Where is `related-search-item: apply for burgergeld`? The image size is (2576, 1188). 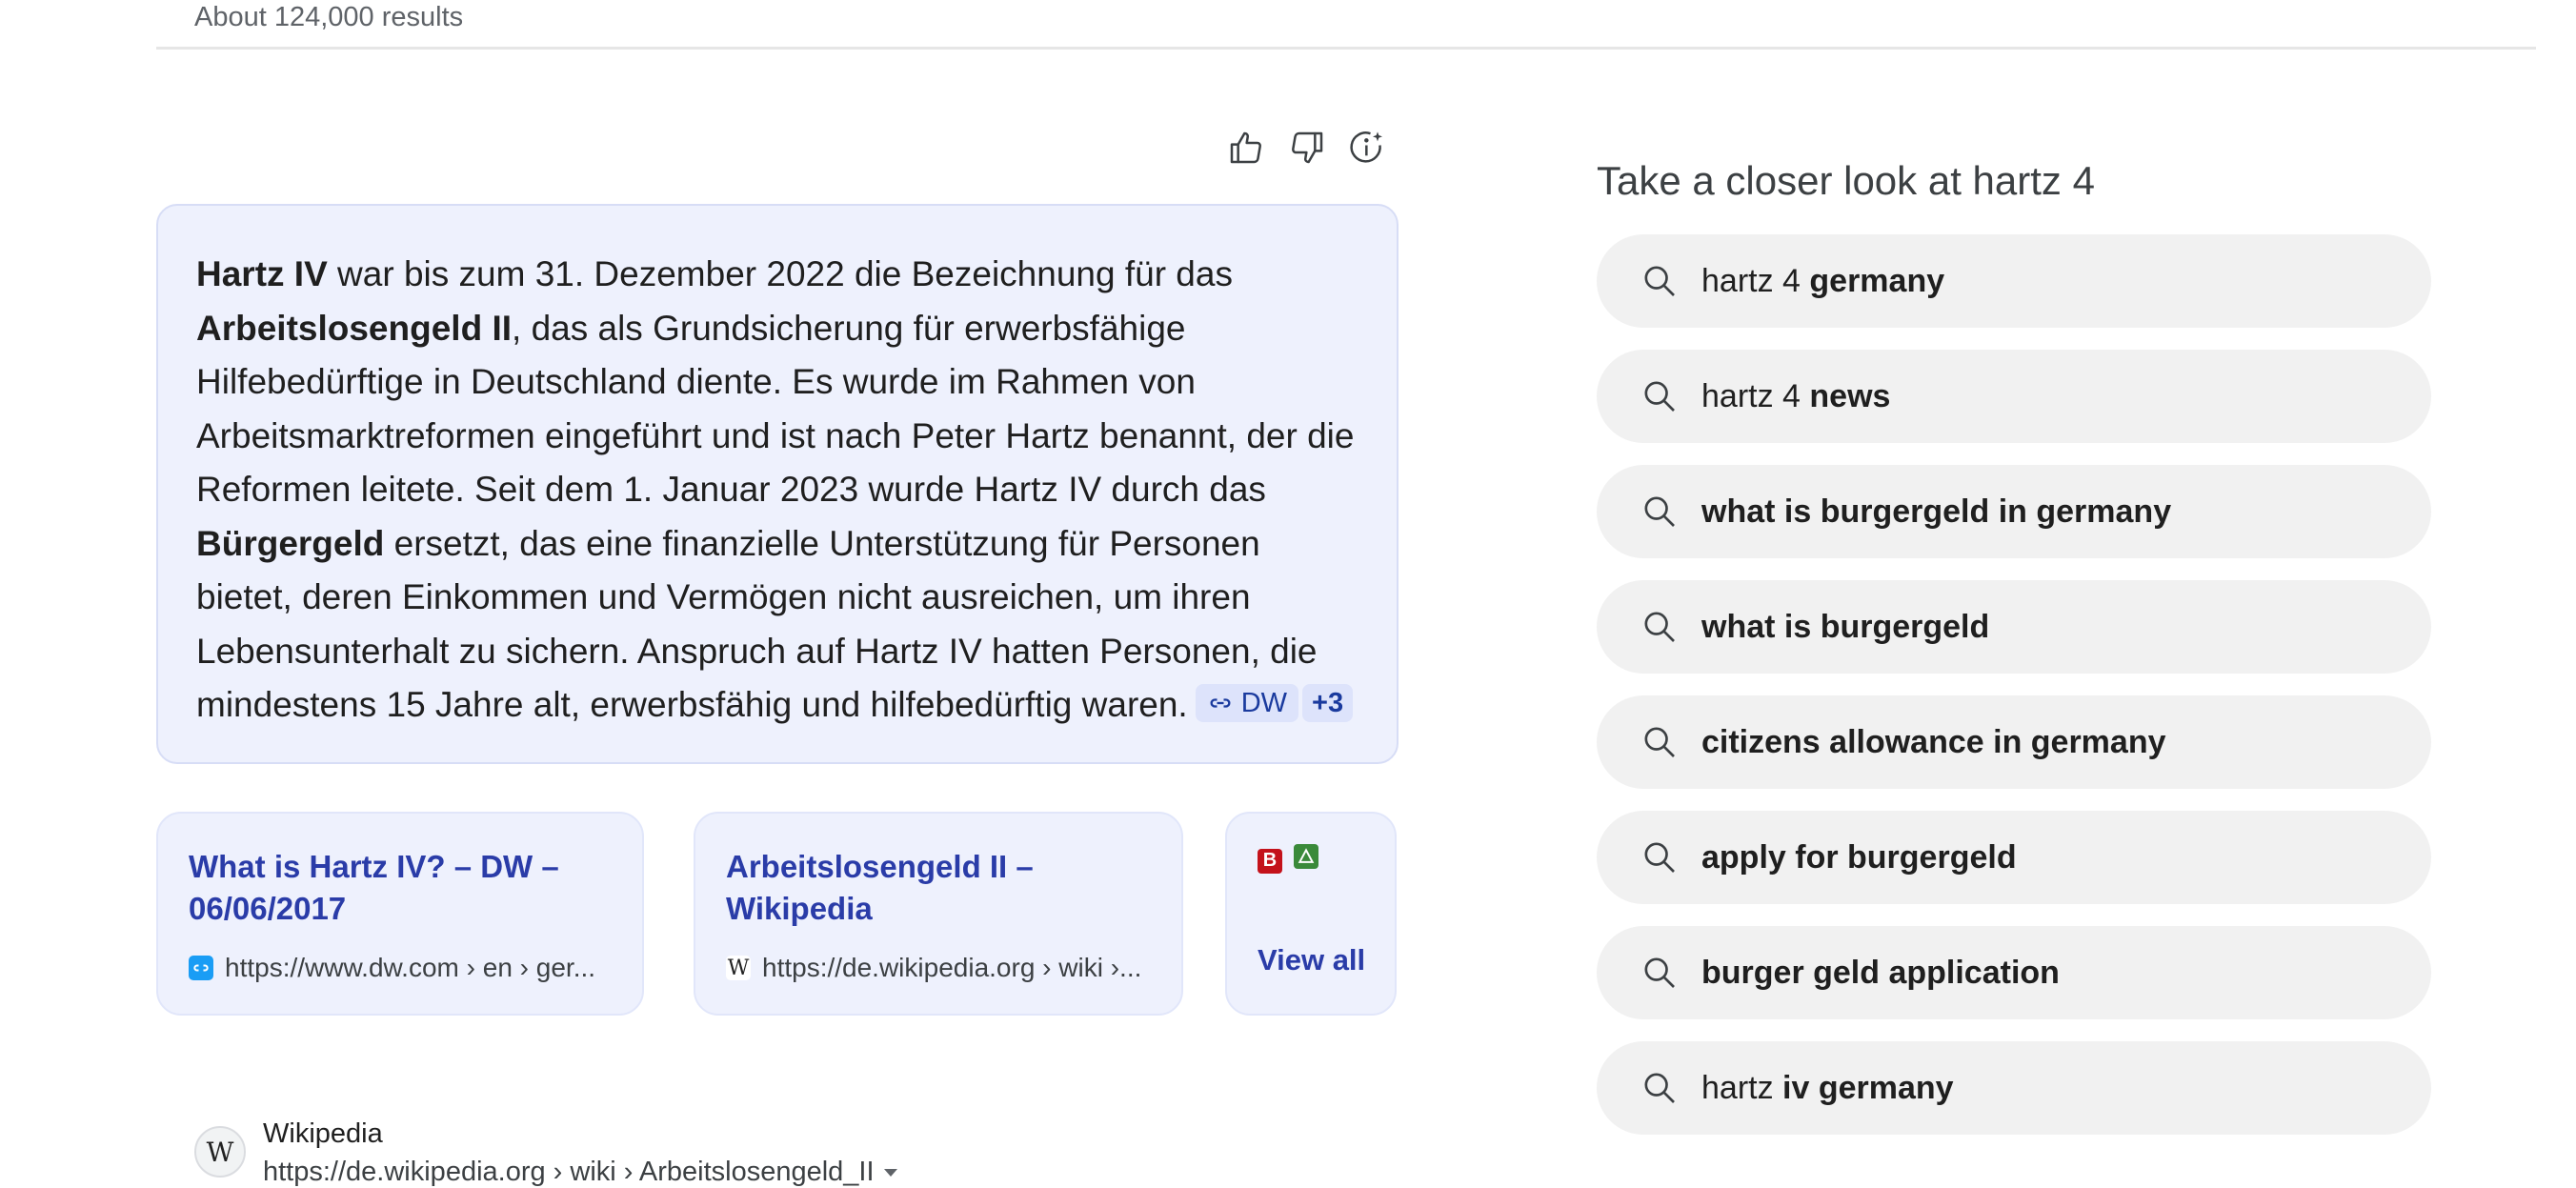 related-search-item: apply for burgergeld is located at coordinates (2014, 858).